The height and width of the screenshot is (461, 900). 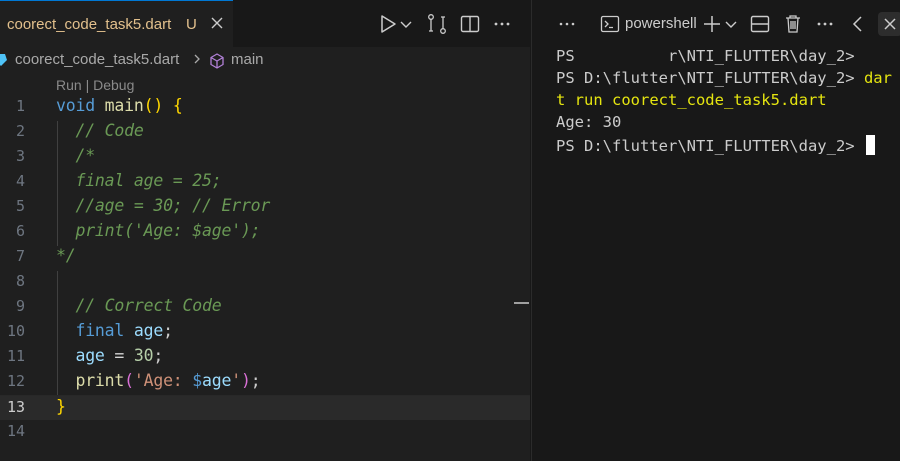 I want to click on line-code: age = 30;, so click(x=109, y=355).